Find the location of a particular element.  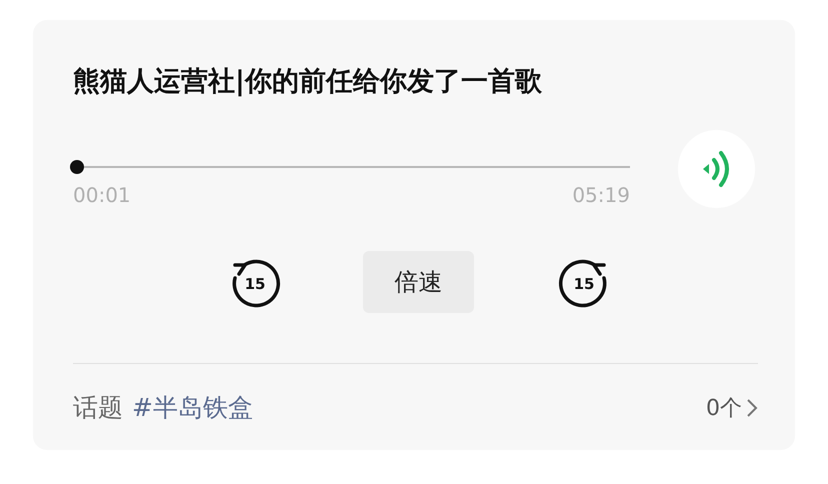

progress-thumb is located at coordinates (77, 167).